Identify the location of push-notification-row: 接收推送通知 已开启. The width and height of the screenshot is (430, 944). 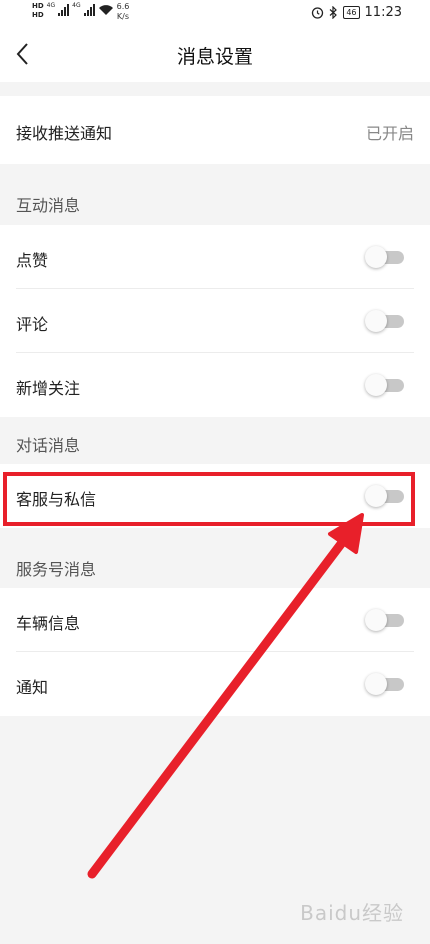
(215, 130).